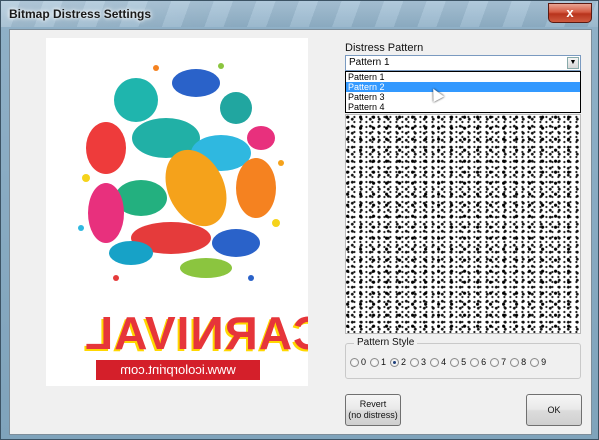 The width and height of the screenshot is (599, 440). I want to click on url-strip: www.icolorprint.com, so click(178, 370).